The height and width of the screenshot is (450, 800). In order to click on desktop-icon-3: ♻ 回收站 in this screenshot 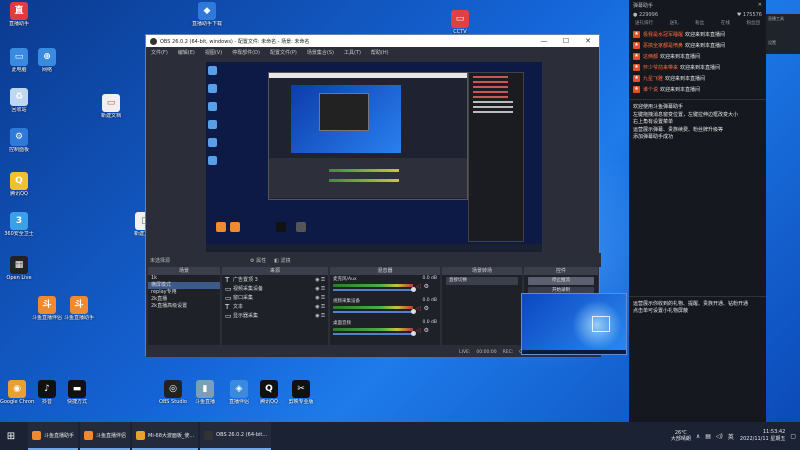, I will do `click(19, 100)`.